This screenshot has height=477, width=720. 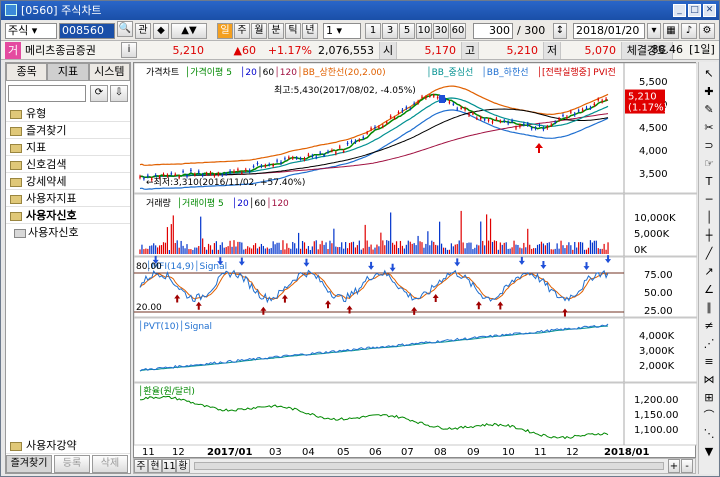 What do you see at coordinates (709, 415) in the screenshot?
I see `arc-icon: ⌒` at bounding box center [709, 415].